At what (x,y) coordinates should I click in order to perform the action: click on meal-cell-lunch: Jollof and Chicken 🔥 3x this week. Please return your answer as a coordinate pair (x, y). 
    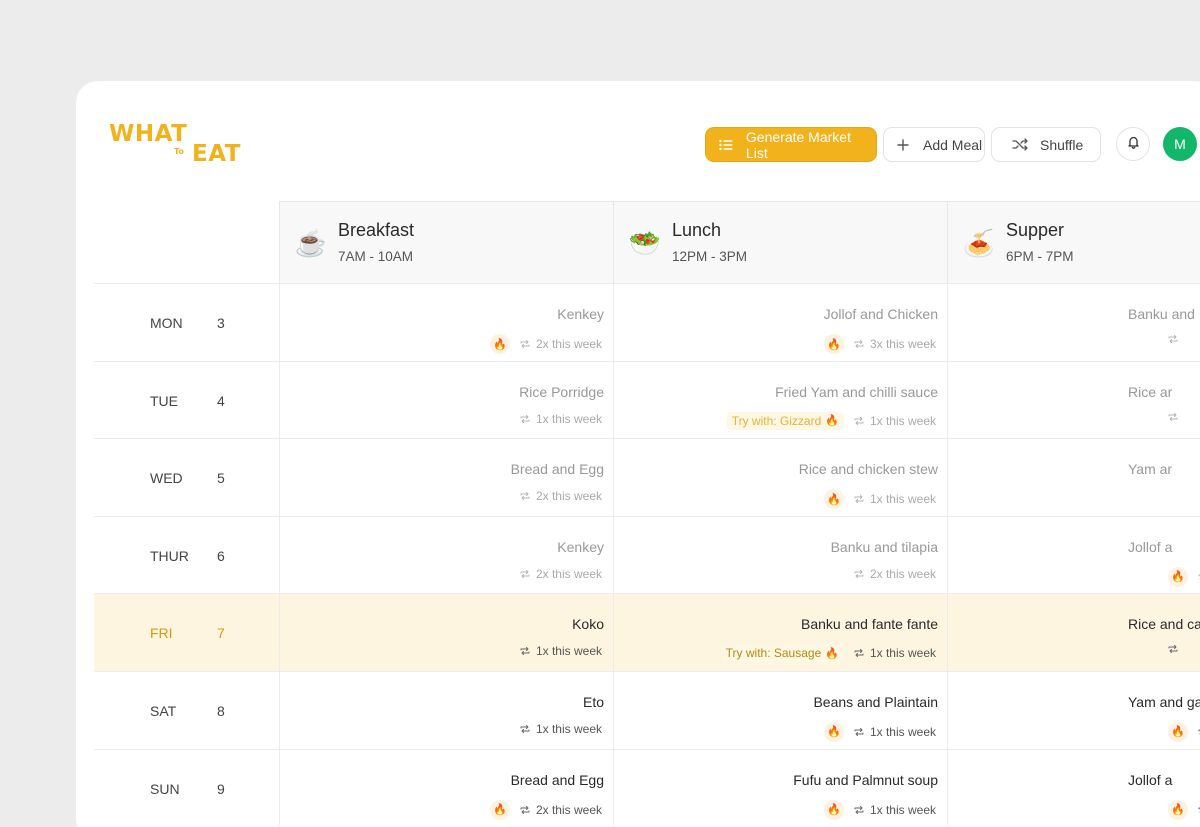
    Looking at the image, I should click on (780, 322).